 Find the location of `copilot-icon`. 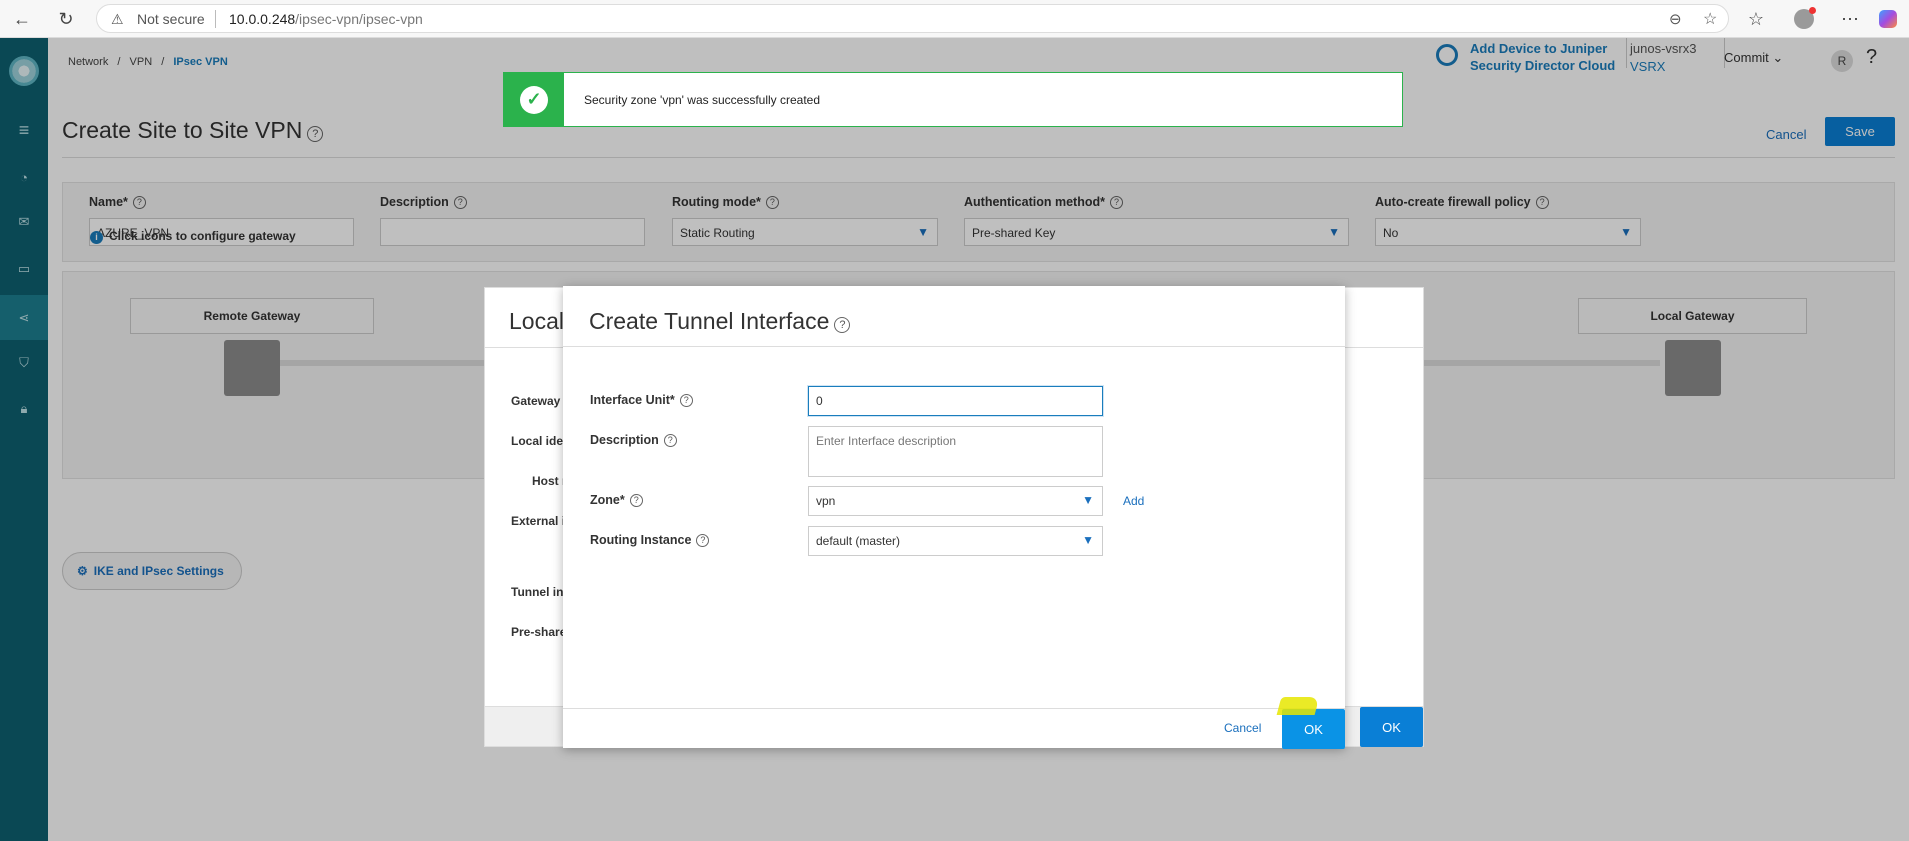

copilot-icon is located at coordinates (1888, 19).